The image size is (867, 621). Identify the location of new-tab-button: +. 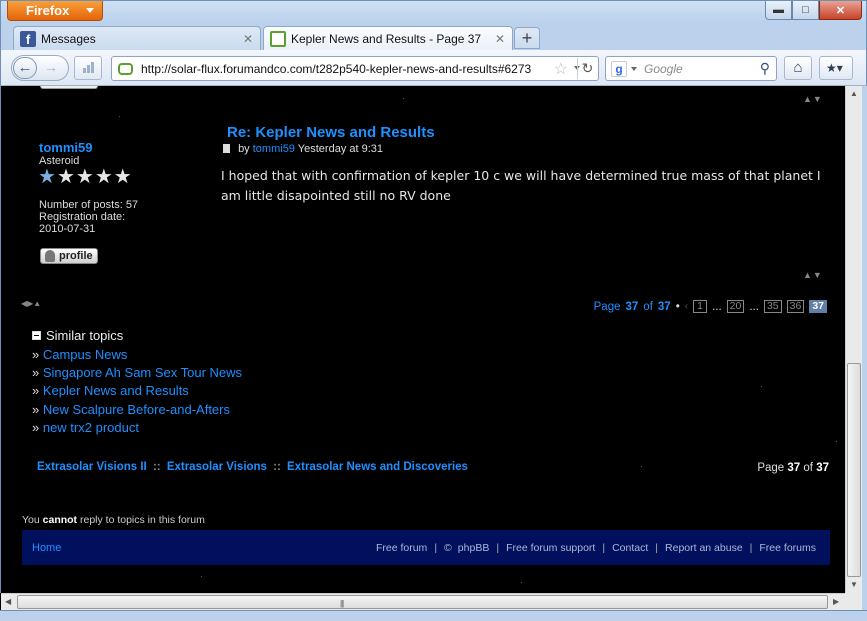
(527, 38).